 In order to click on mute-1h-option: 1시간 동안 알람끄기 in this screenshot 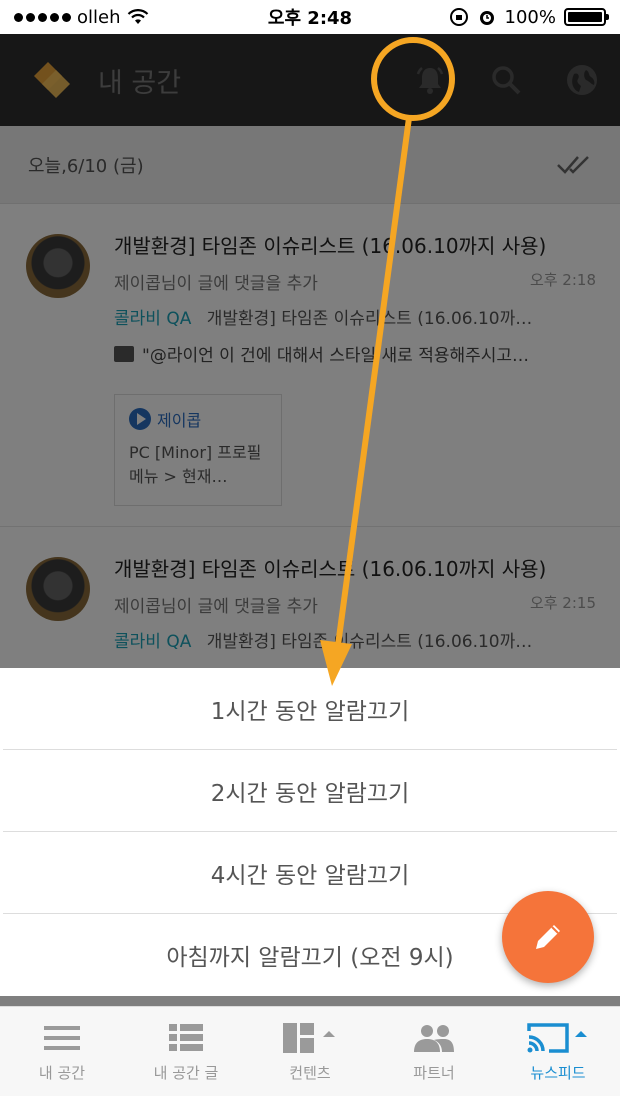, I will do `click(310, 709)`.